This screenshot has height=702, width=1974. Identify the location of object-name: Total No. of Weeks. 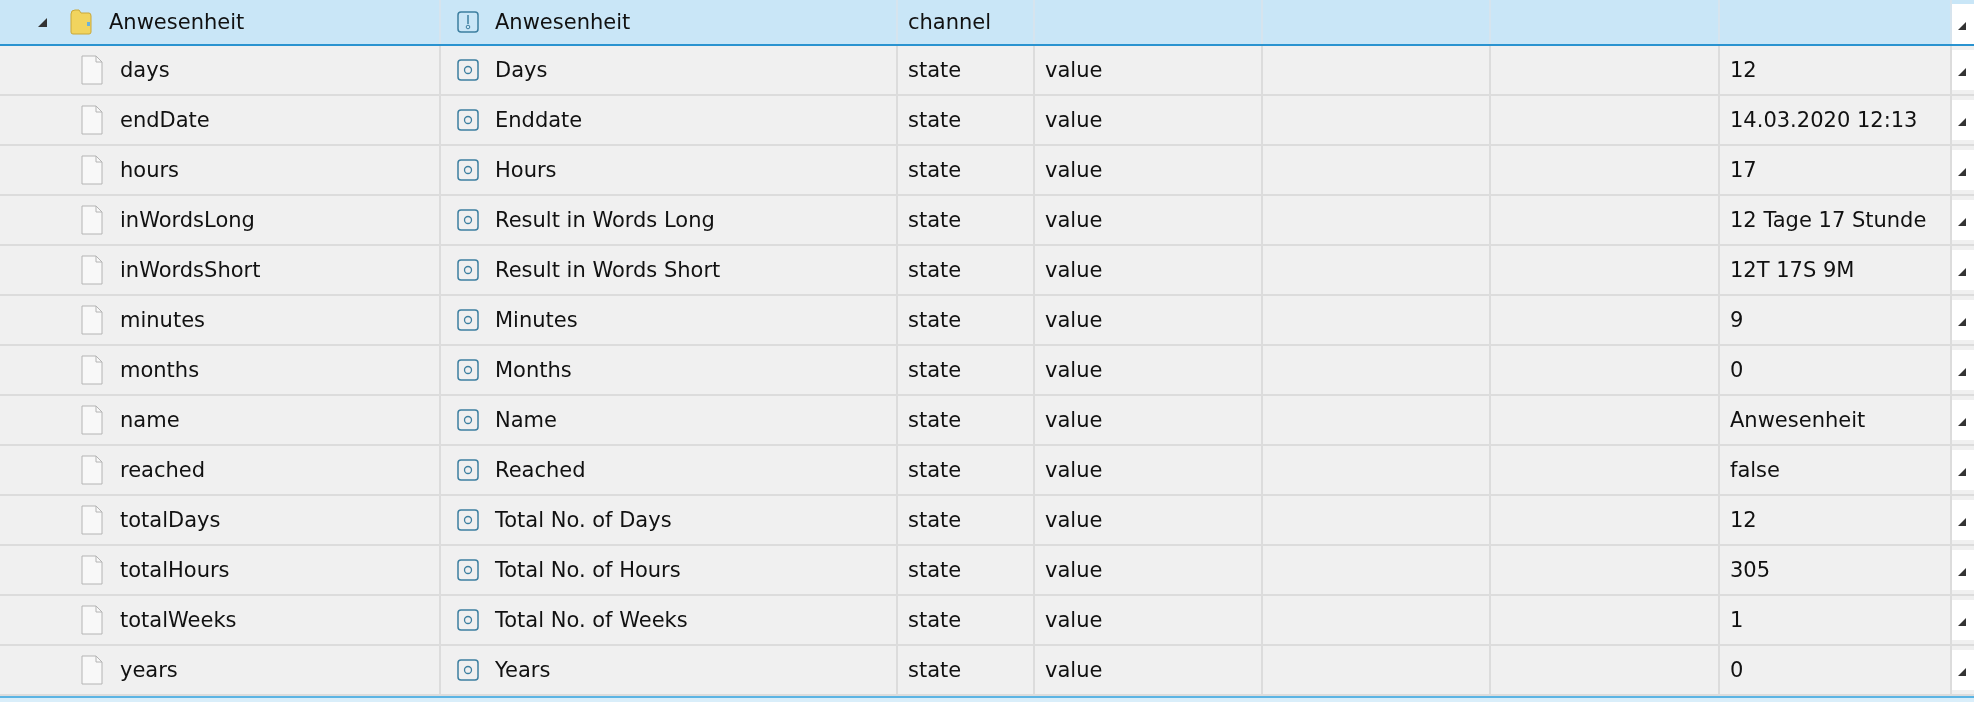
(591, 620).